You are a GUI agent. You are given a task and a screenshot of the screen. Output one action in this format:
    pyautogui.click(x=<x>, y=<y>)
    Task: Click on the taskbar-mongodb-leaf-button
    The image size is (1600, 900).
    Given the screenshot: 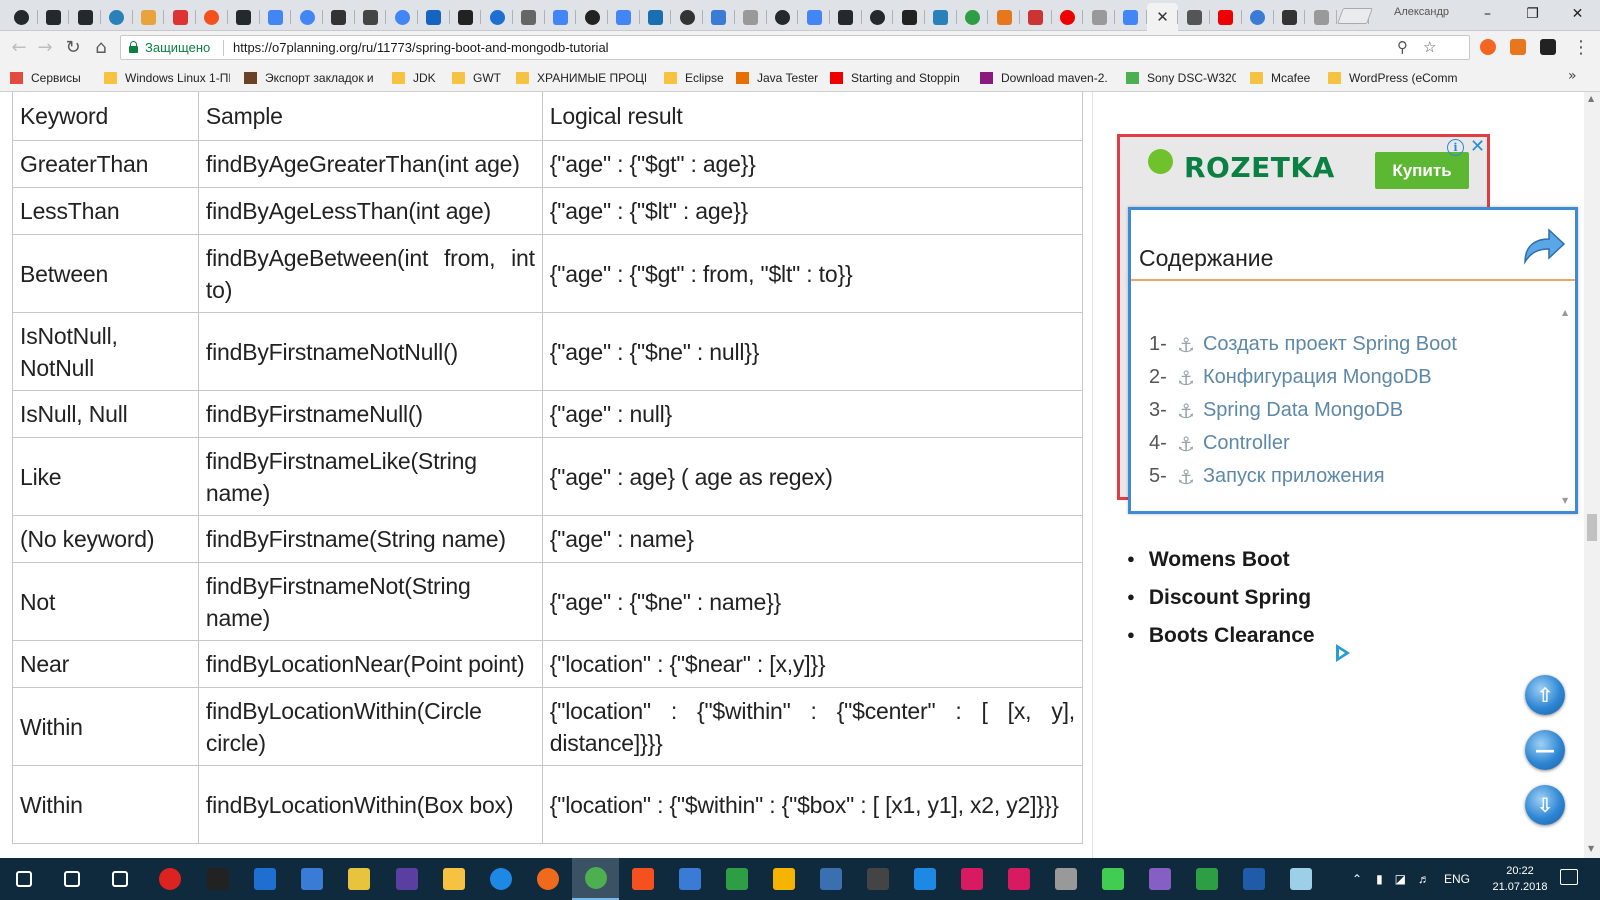 What is the action you would take?
    pyautogui.click(x=783, y=879)
    